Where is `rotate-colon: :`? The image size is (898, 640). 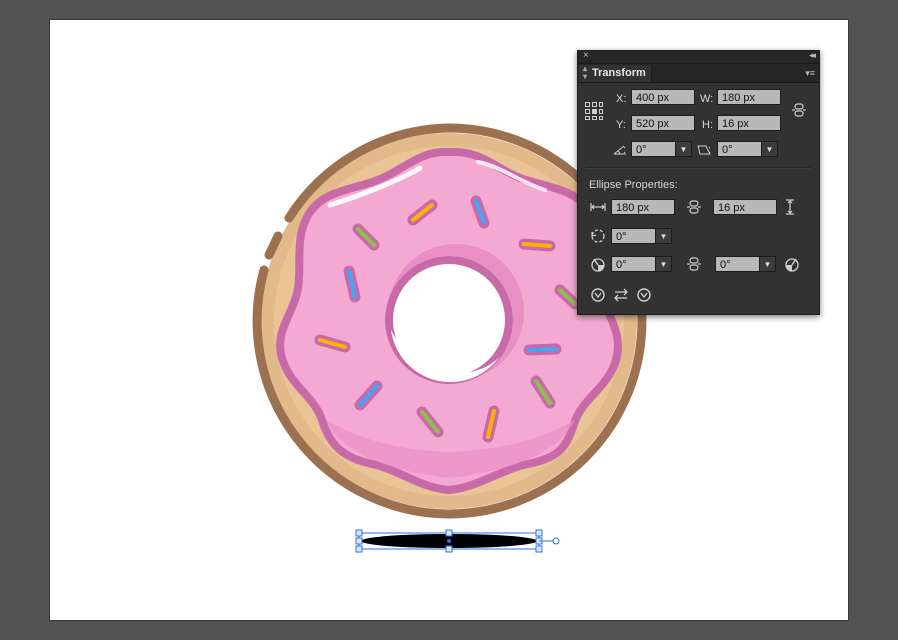
rotate-colon: : is located at coordinates (625, 150).